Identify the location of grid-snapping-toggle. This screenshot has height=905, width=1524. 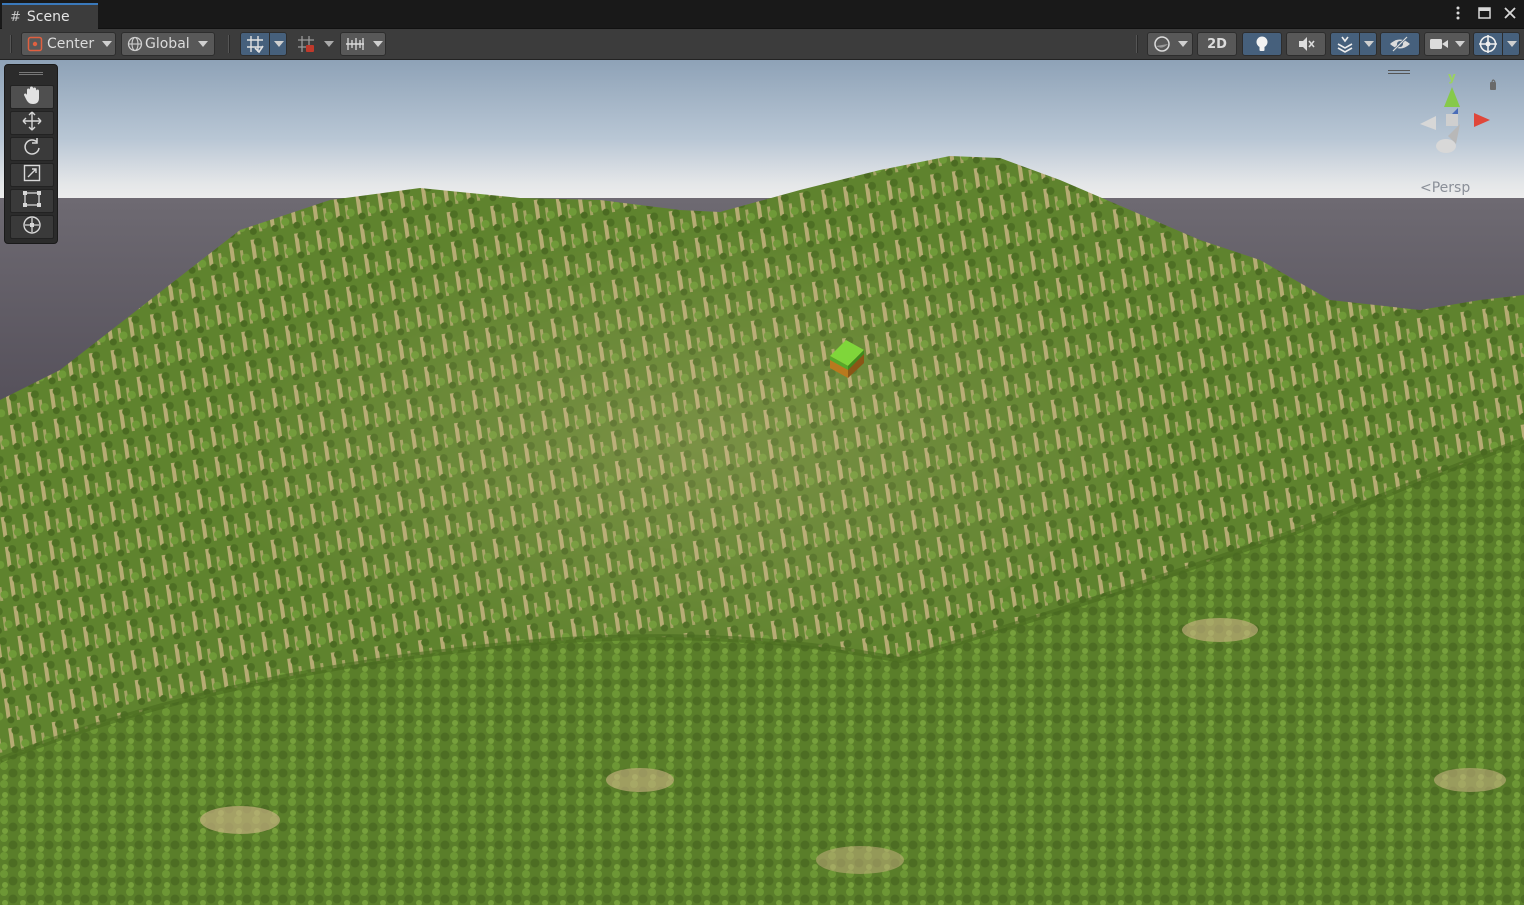
(263, 44).